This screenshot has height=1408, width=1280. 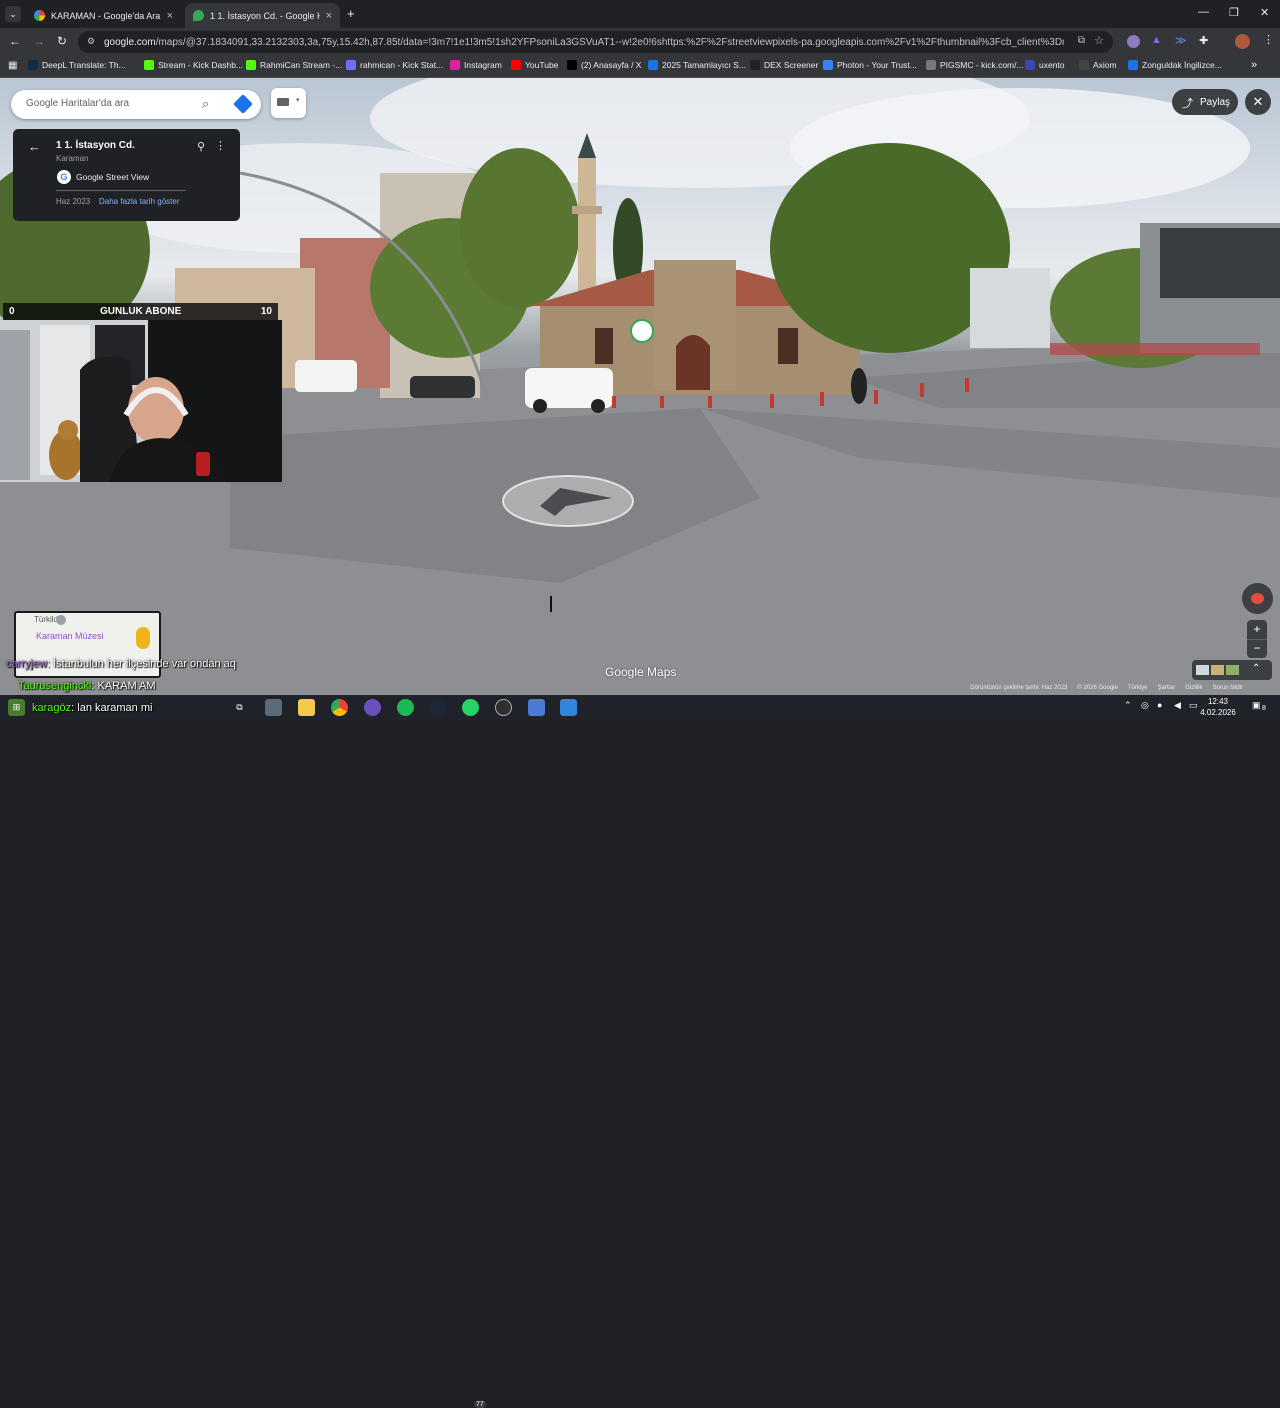 What do you see at coordinates (828, 65) in the screenshot?
I see `photon-icon` at bounding box center [828, 65].